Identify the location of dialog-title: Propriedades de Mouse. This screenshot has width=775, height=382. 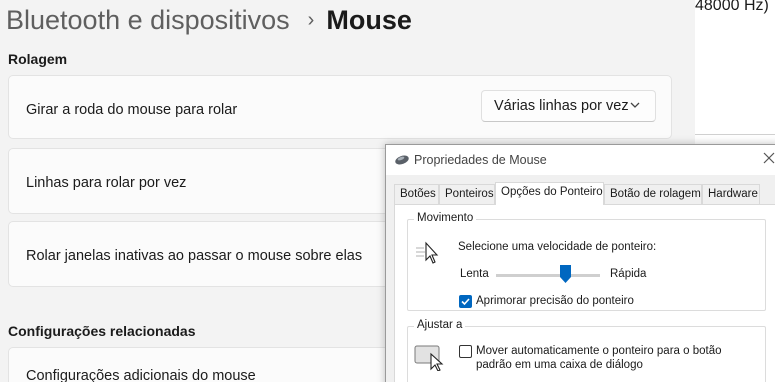
(480, 160).